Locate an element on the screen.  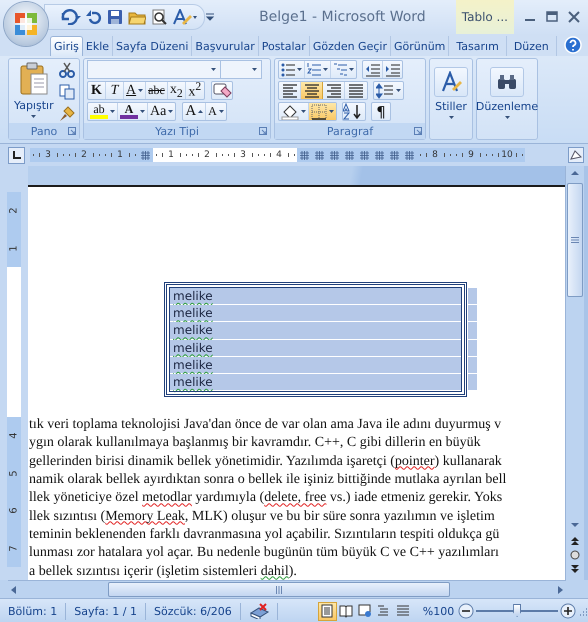
shrink-font-button: A is located at coordinates (216, 111).